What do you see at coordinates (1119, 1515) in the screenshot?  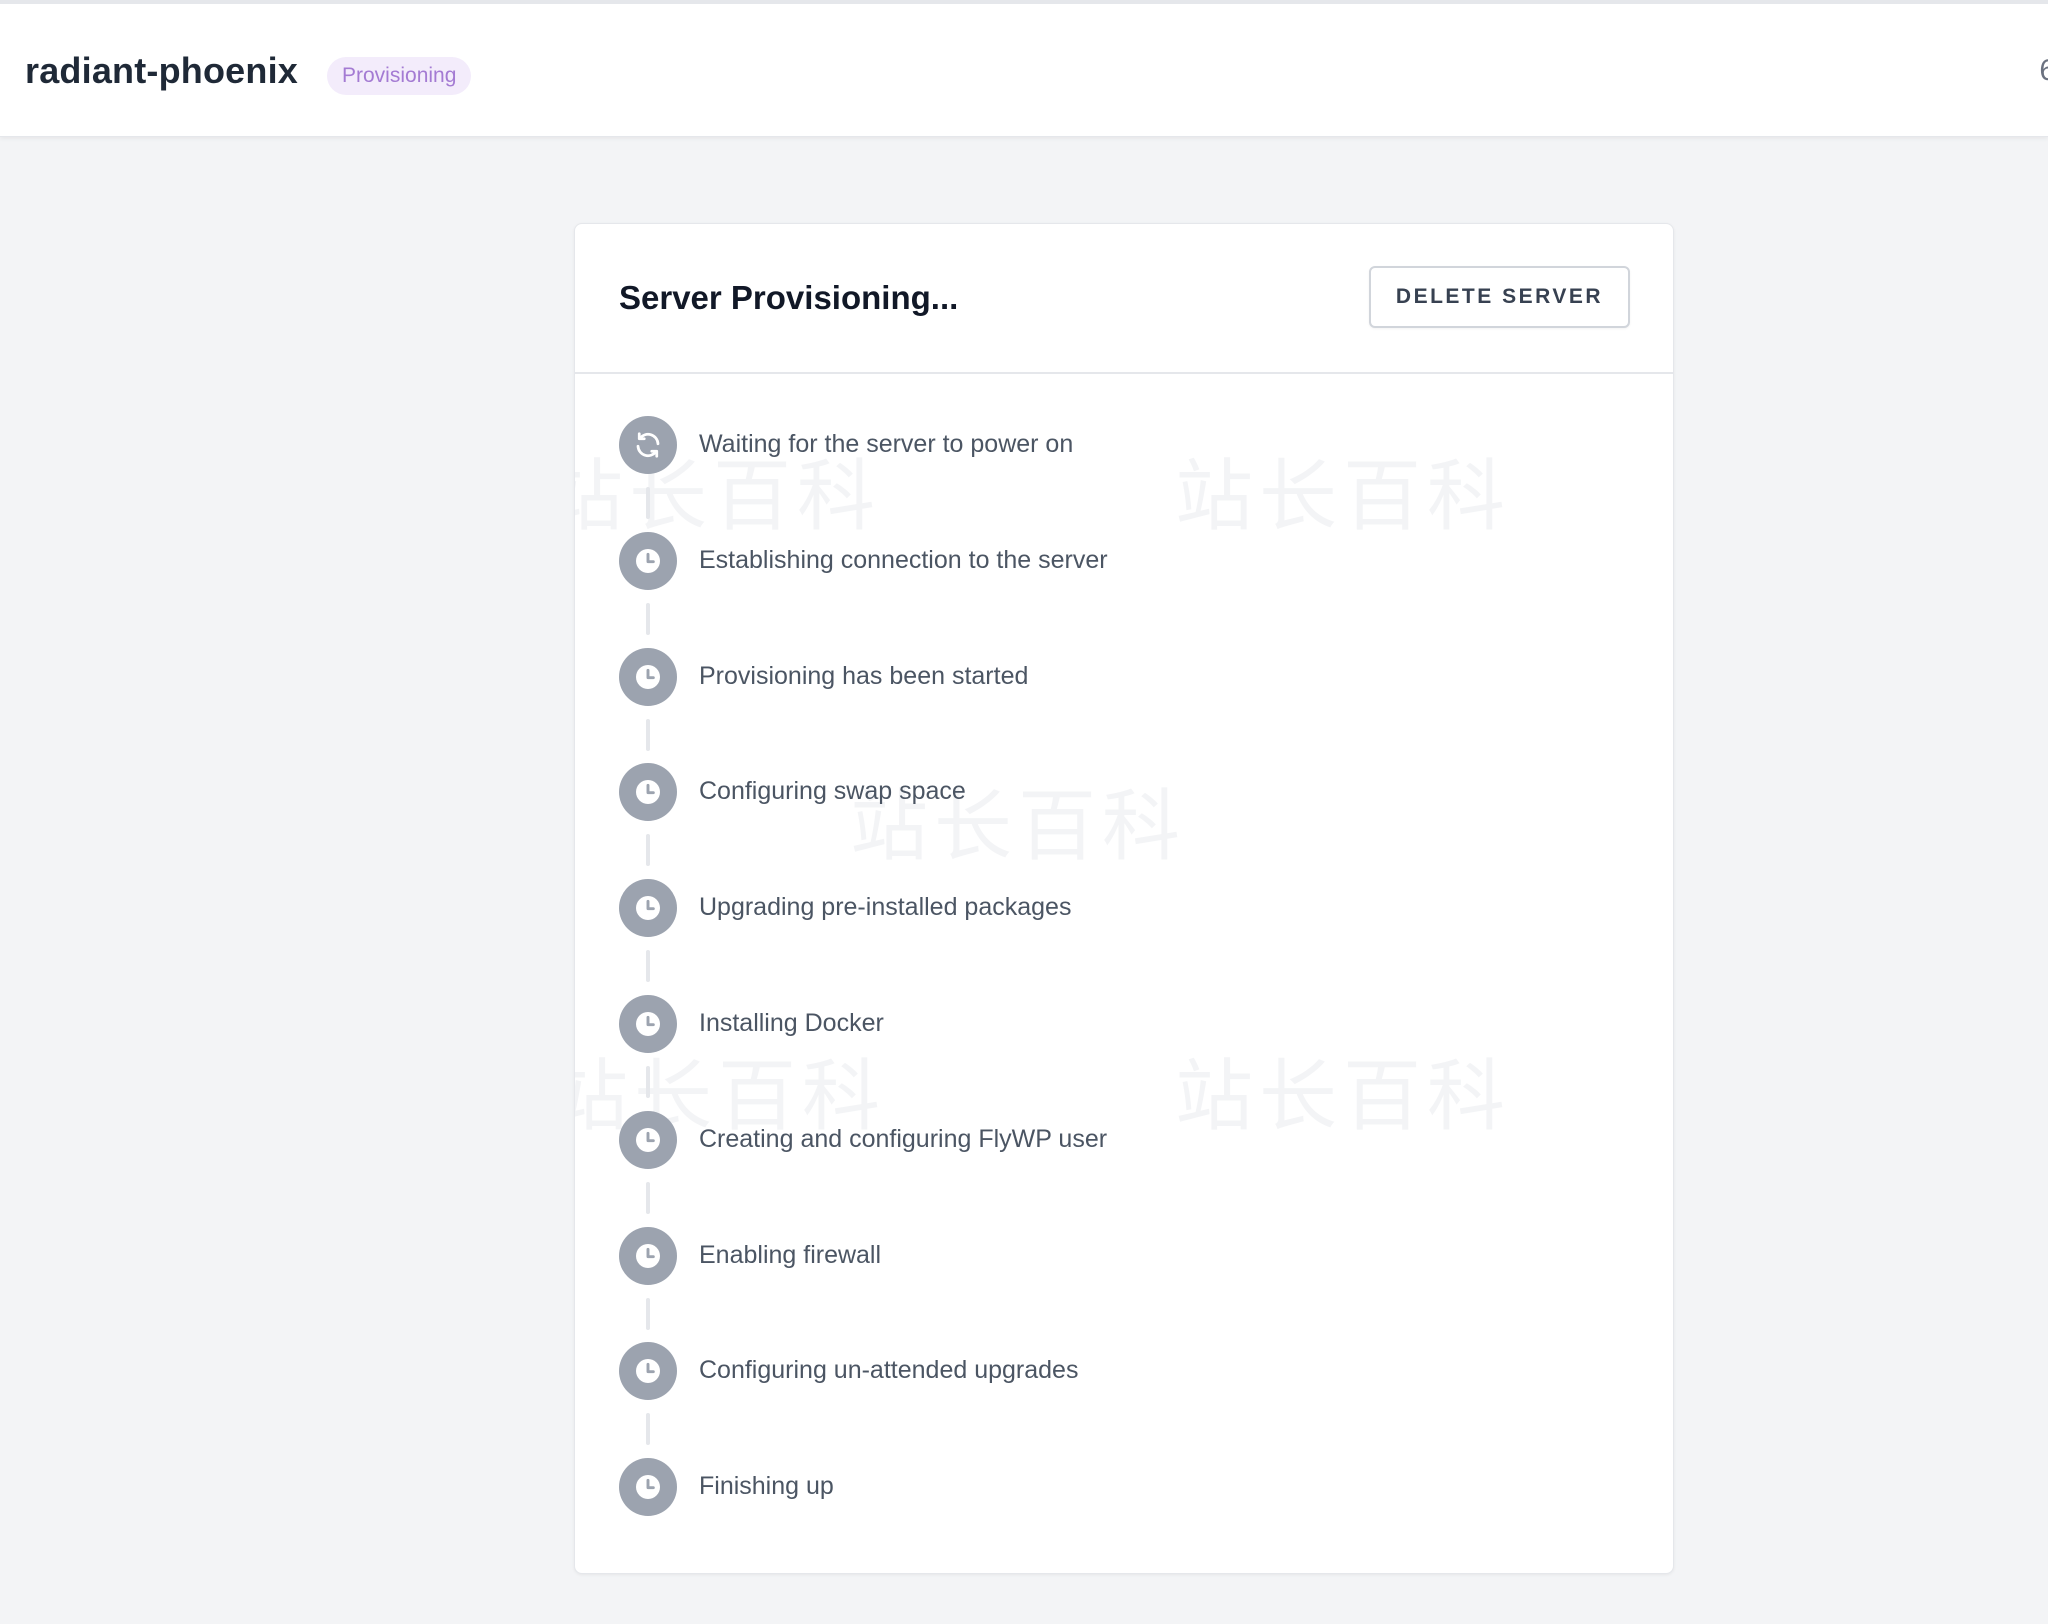 I see `step-item: Finishing up` at bounding box center [1119, 1515].